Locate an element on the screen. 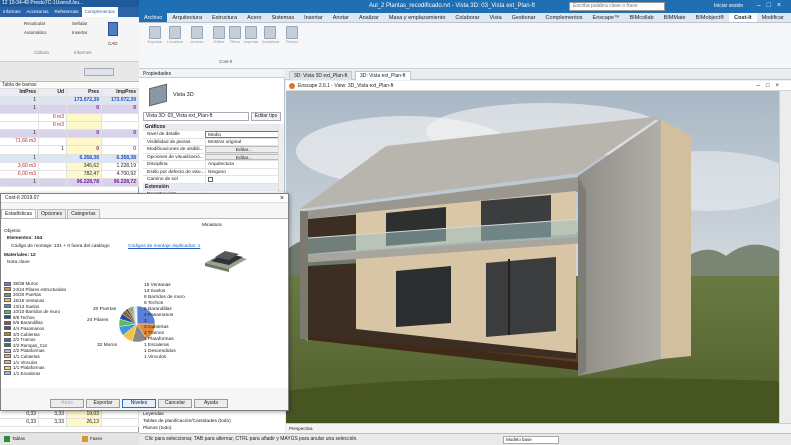  properties-scrollbar is located at coordinates (281, 158).